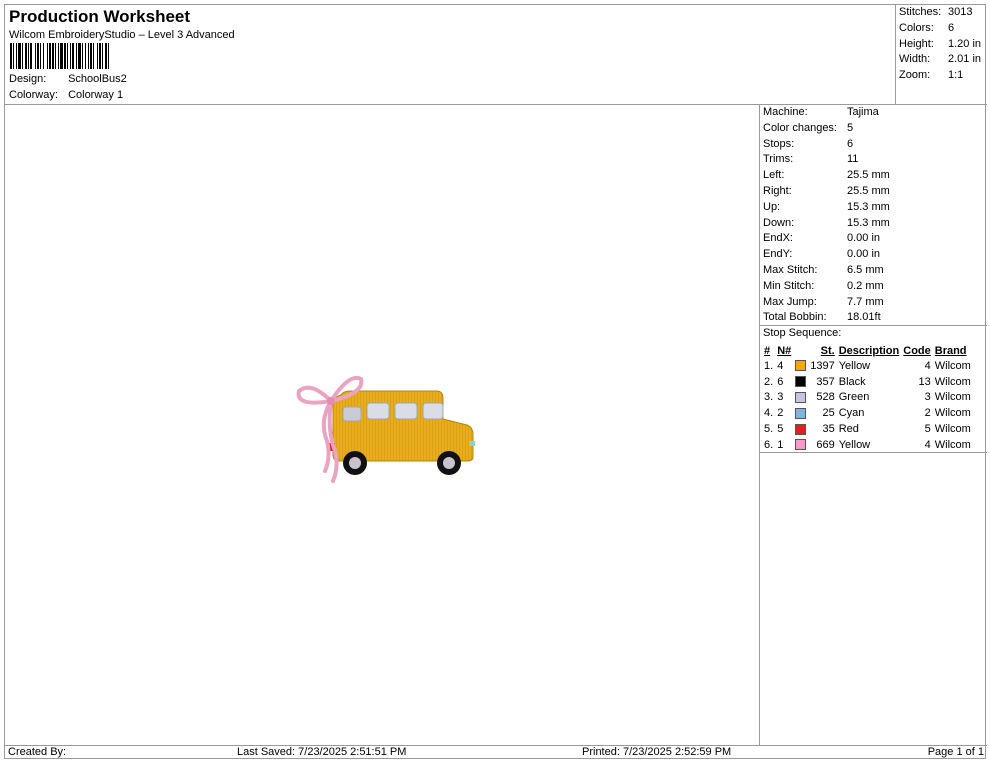 This screenshot has width=990, height=762. Describe the element at coordinates (915, 59) in the screenshot. I see `summary-label: Width:` at that location.